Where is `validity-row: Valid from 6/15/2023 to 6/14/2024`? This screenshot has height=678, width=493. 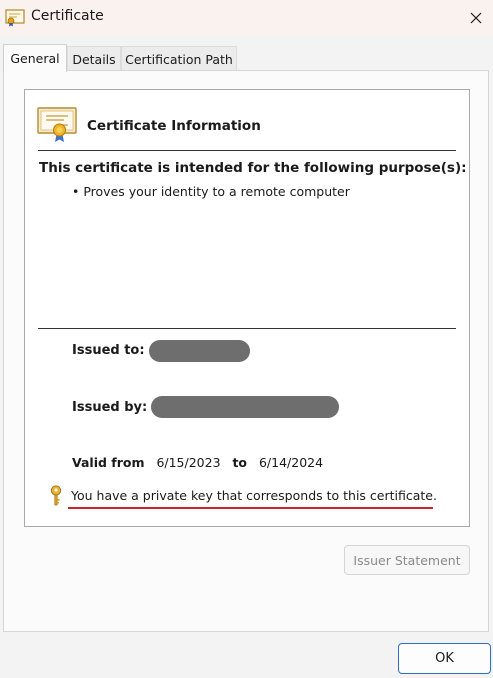 validity-row: Valid from 6/15/2023 to 6/14/2024 is located at coordinates (197, 462).